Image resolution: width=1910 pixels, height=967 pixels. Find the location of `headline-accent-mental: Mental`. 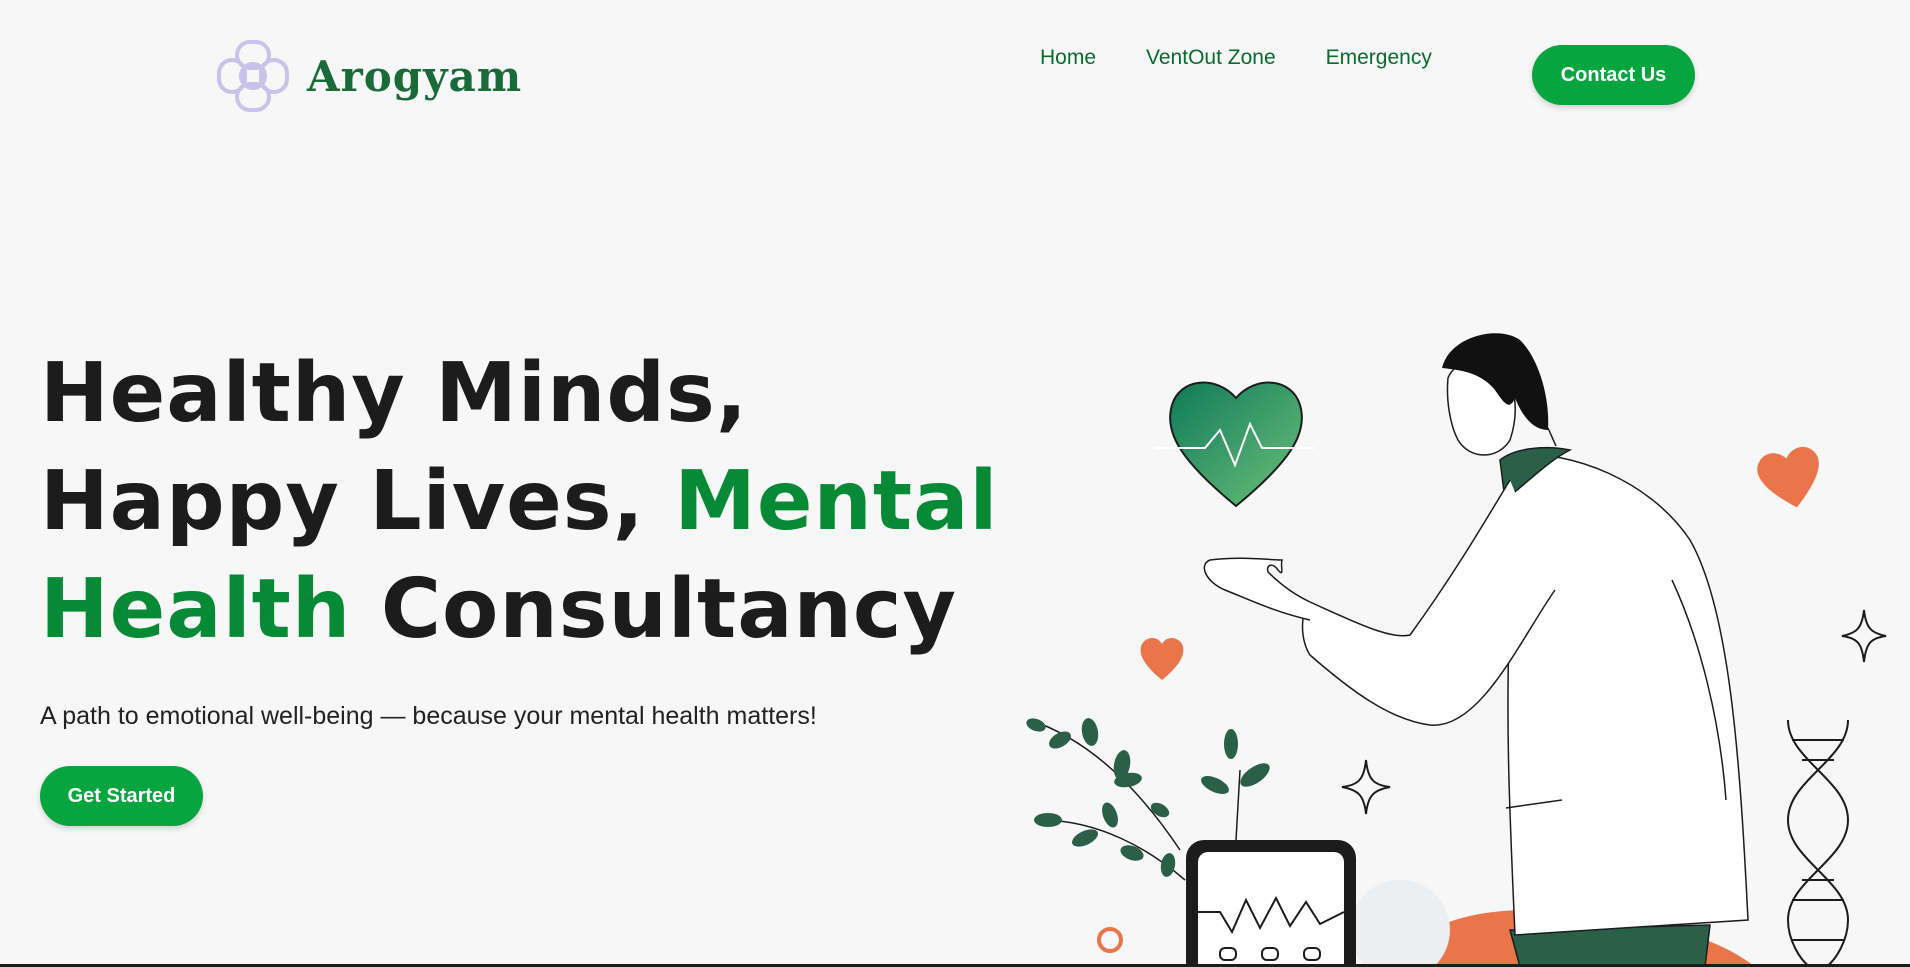

headline-accent-mental: Mental is located at coordinates (836, 501).